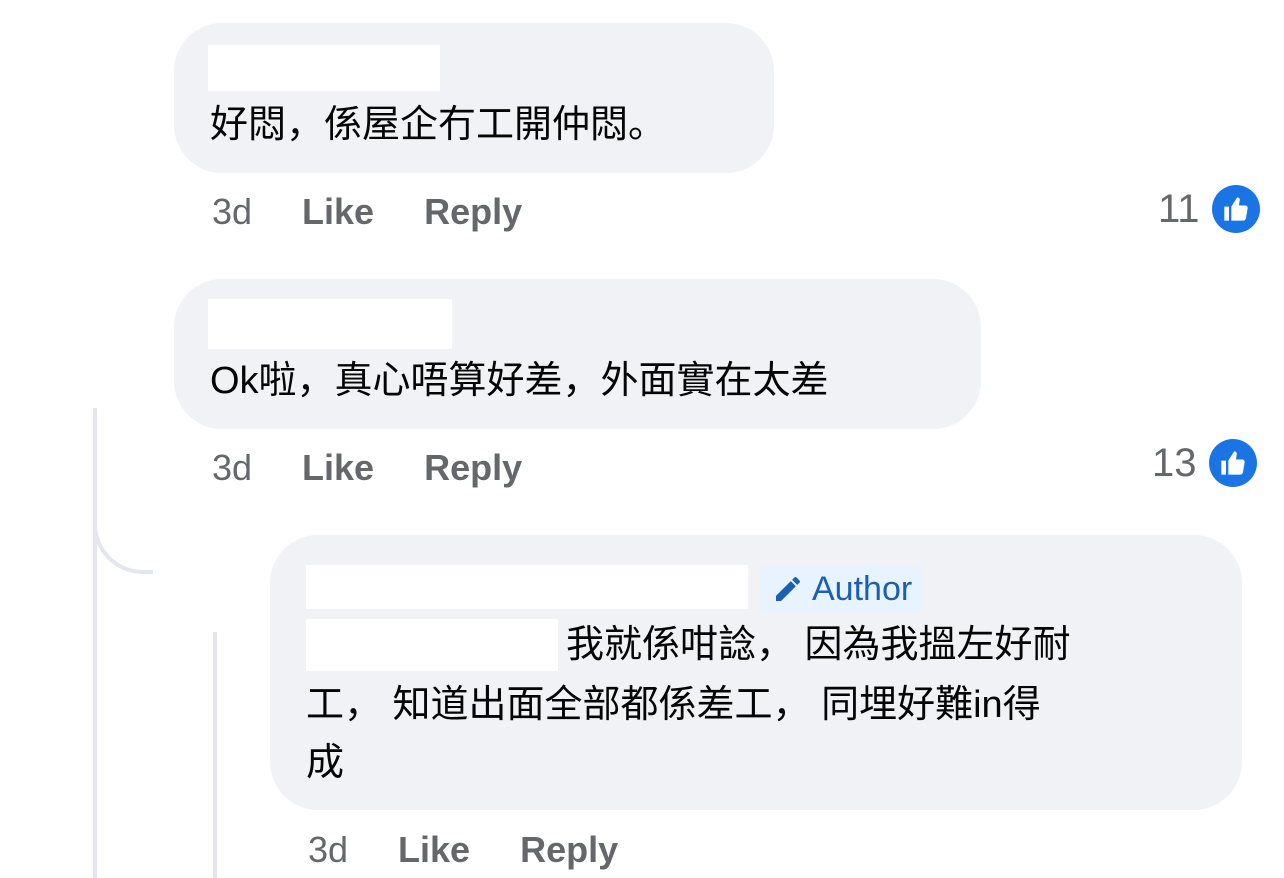 The height and width of the screenshot is (878, 1284). I want to click on comment-text-line: 成, so click(325, 763).